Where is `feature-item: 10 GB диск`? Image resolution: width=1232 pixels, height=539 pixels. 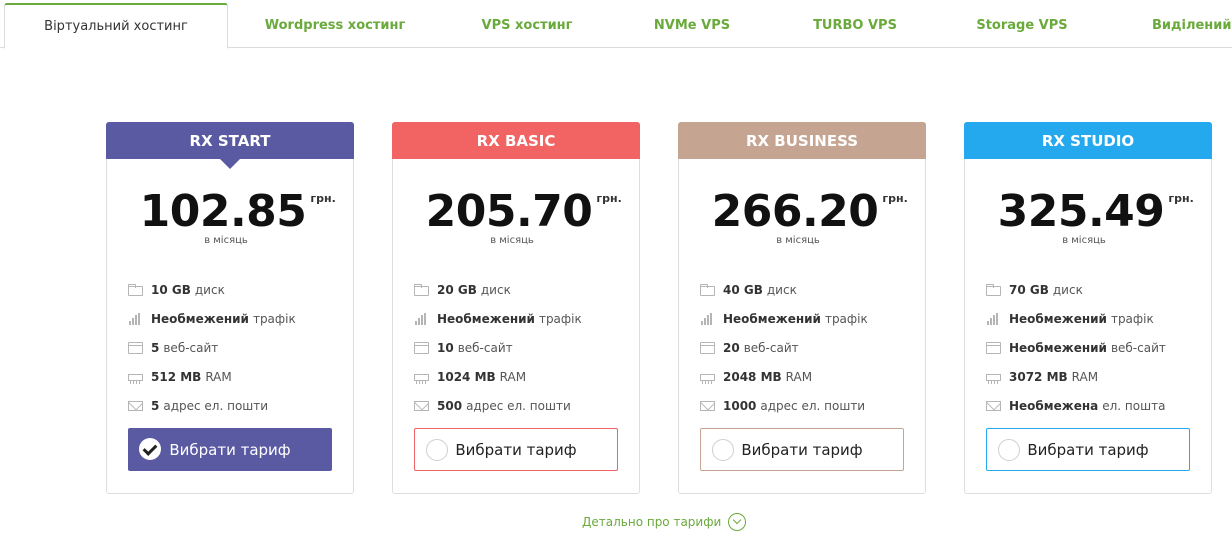
feature-item: 10 GB диск is located at coordinates (235, 289).